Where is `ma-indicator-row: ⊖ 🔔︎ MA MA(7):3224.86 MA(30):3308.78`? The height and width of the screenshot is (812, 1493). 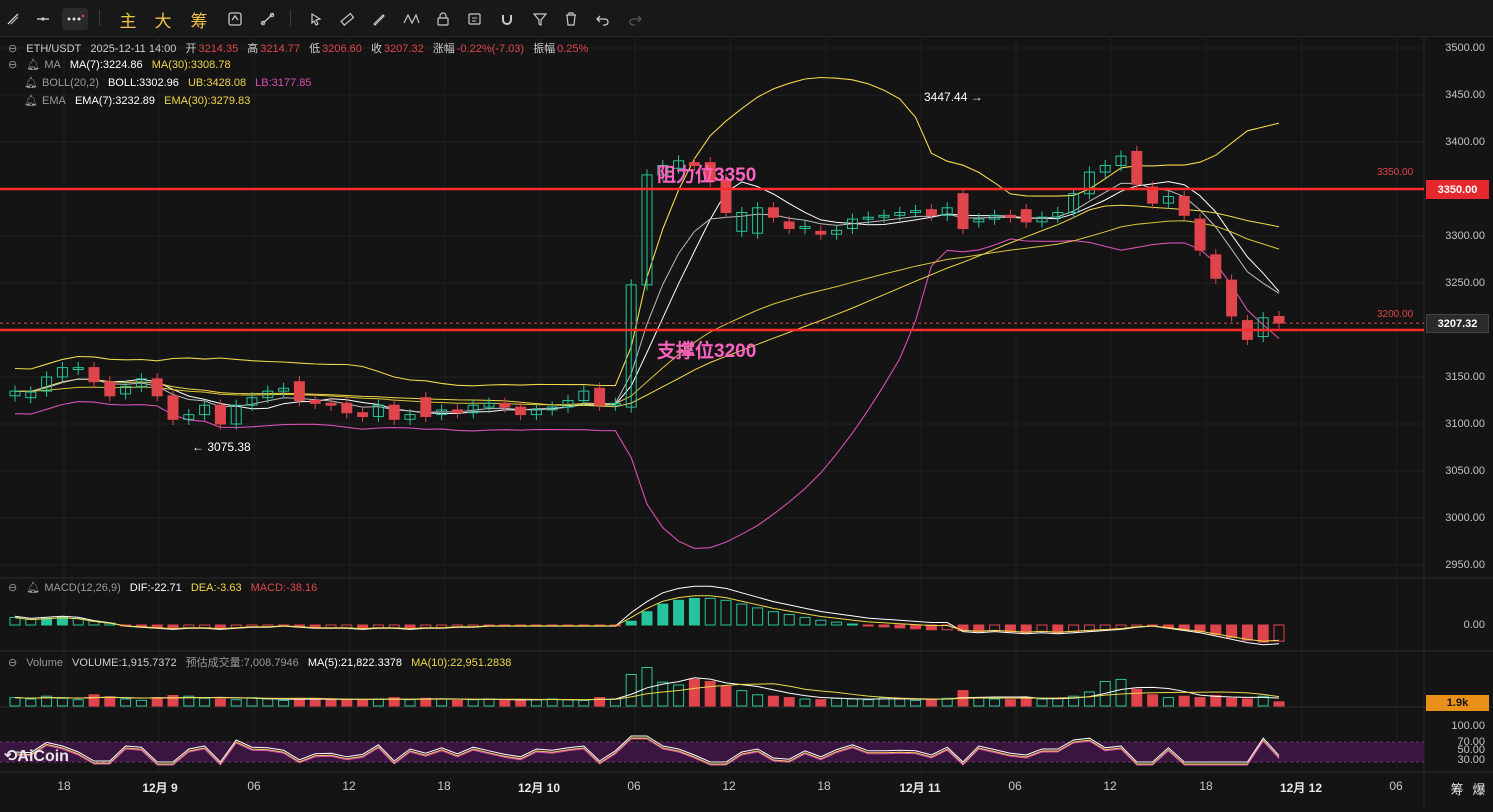 ma-indicator-row: ⊖ 🔔︎ MA MA(7):3224.86 MA(30):3308.78 is located at coordinates (122, 64).